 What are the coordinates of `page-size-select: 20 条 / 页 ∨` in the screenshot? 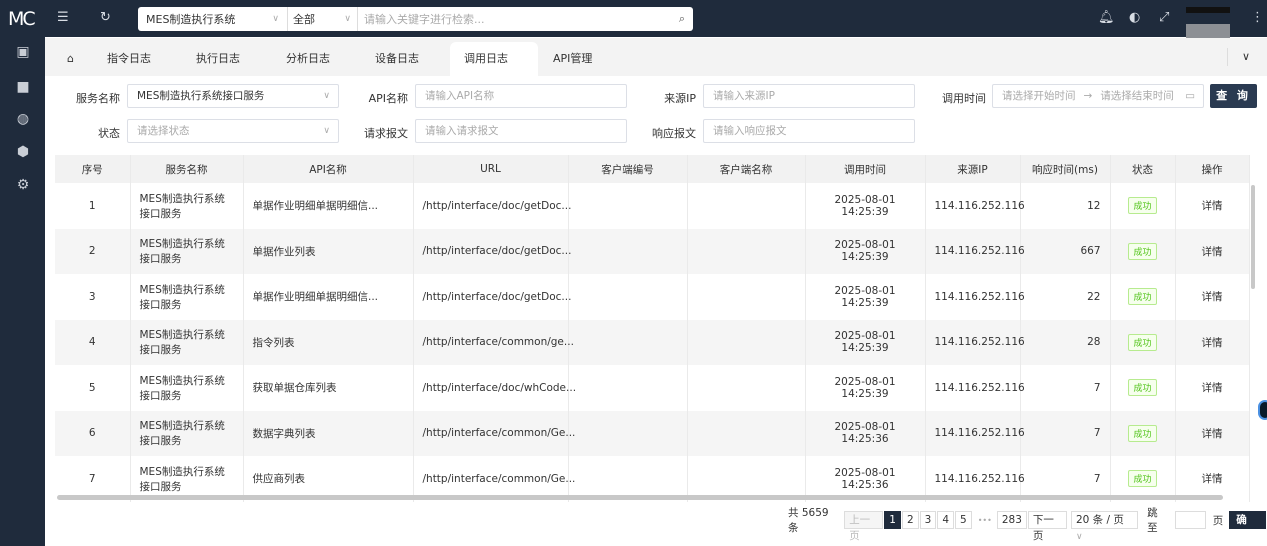 It's located at (1104, 526).